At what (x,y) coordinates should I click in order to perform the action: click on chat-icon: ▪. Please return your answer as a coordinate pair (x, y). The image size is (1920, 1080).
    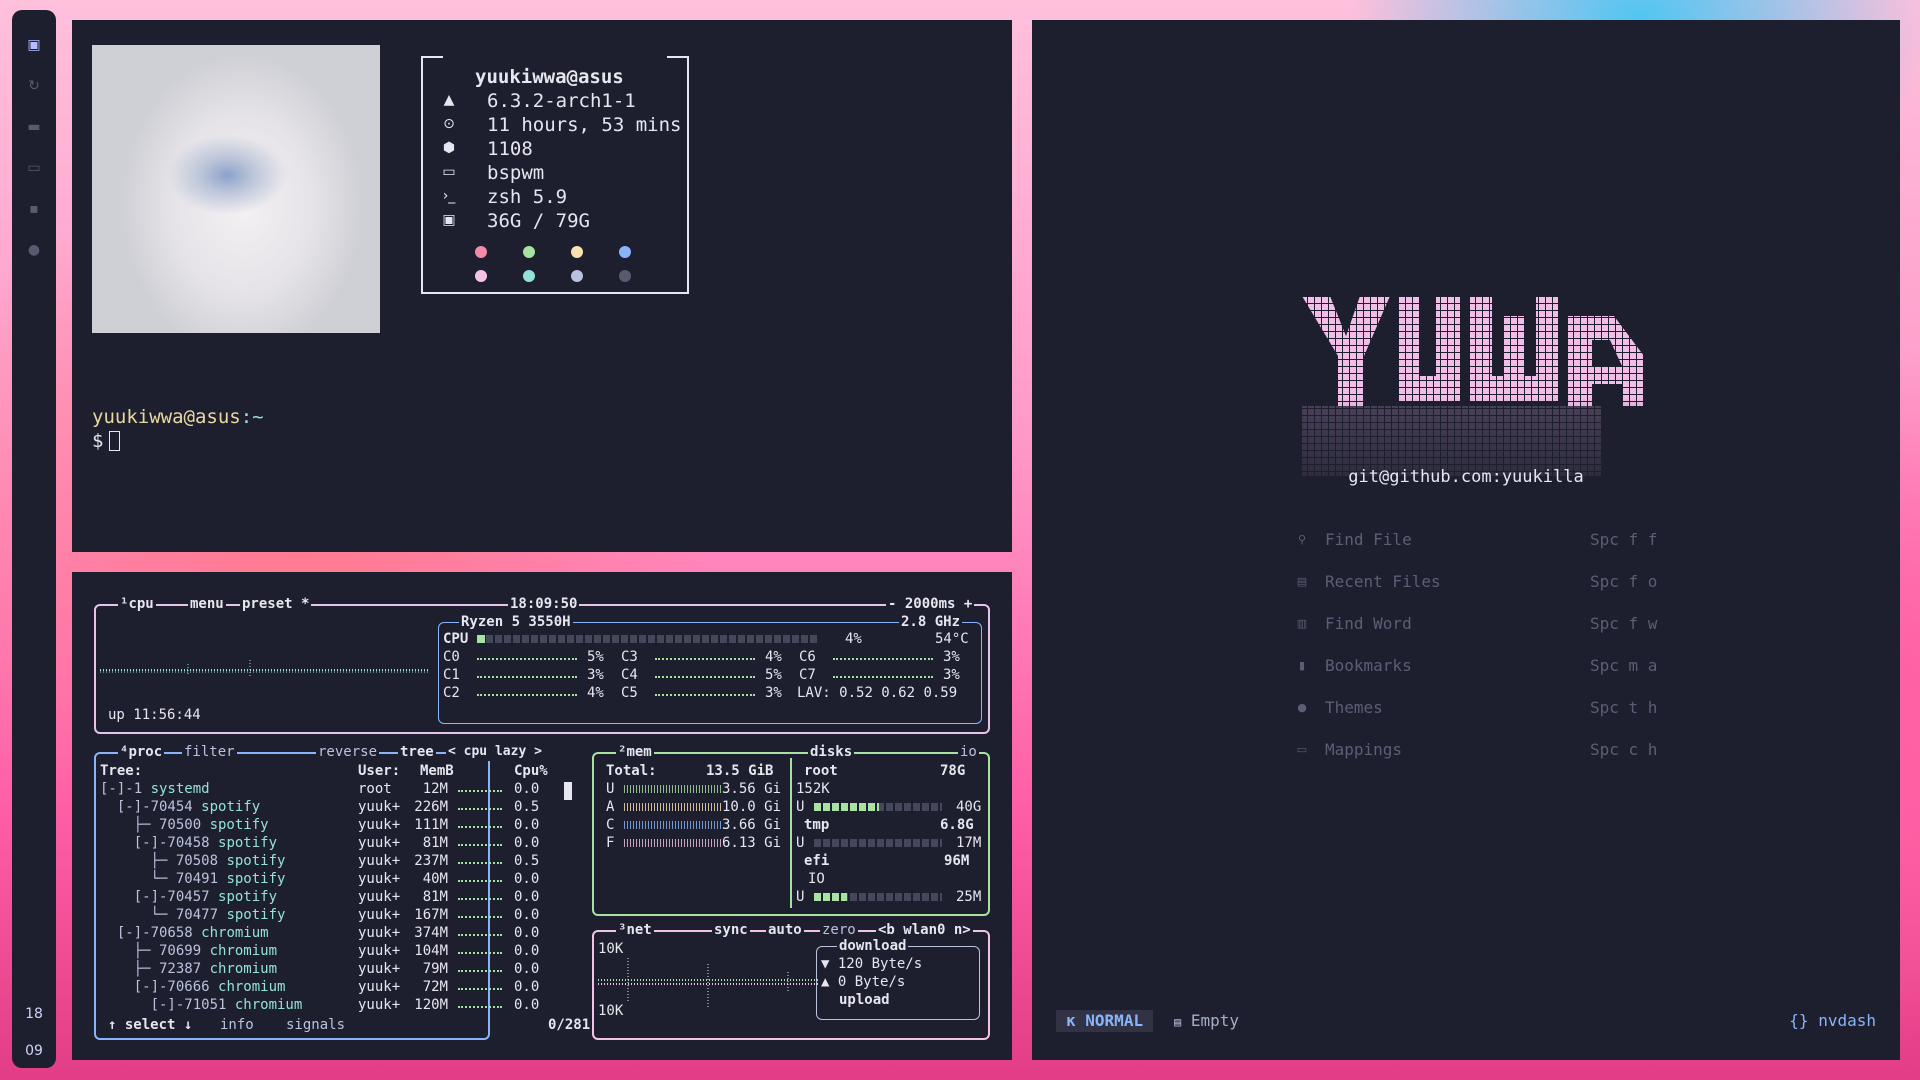
    Looking at the image, I should click on (34, 209).